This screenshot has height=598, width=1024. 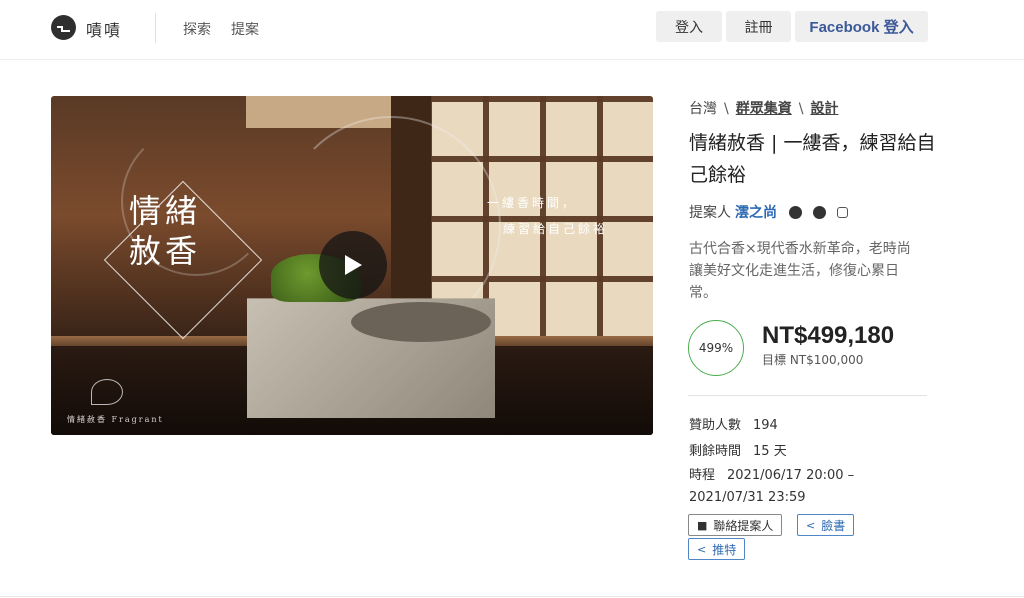 I want to click on funding-amount: NT$499,180, so click(x=828, y=335).